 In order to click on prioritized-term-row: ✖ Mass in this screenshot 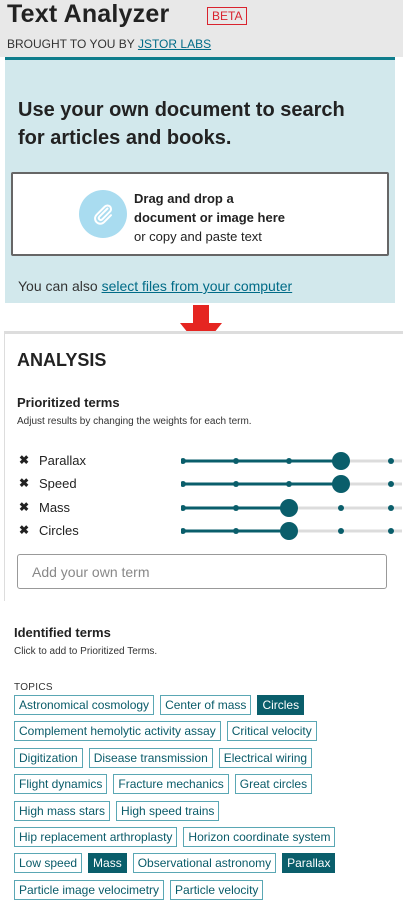, I will do `click(209, 508)`.